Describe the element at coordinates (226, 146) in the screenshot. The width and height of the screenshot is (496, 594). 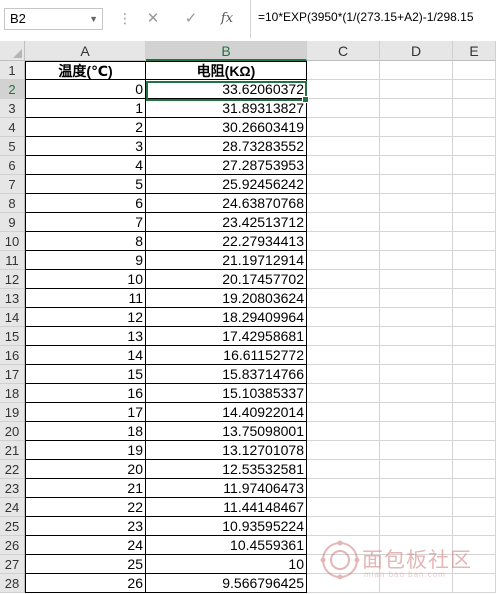
I see `cell-b5: 28.73283552` at that location.